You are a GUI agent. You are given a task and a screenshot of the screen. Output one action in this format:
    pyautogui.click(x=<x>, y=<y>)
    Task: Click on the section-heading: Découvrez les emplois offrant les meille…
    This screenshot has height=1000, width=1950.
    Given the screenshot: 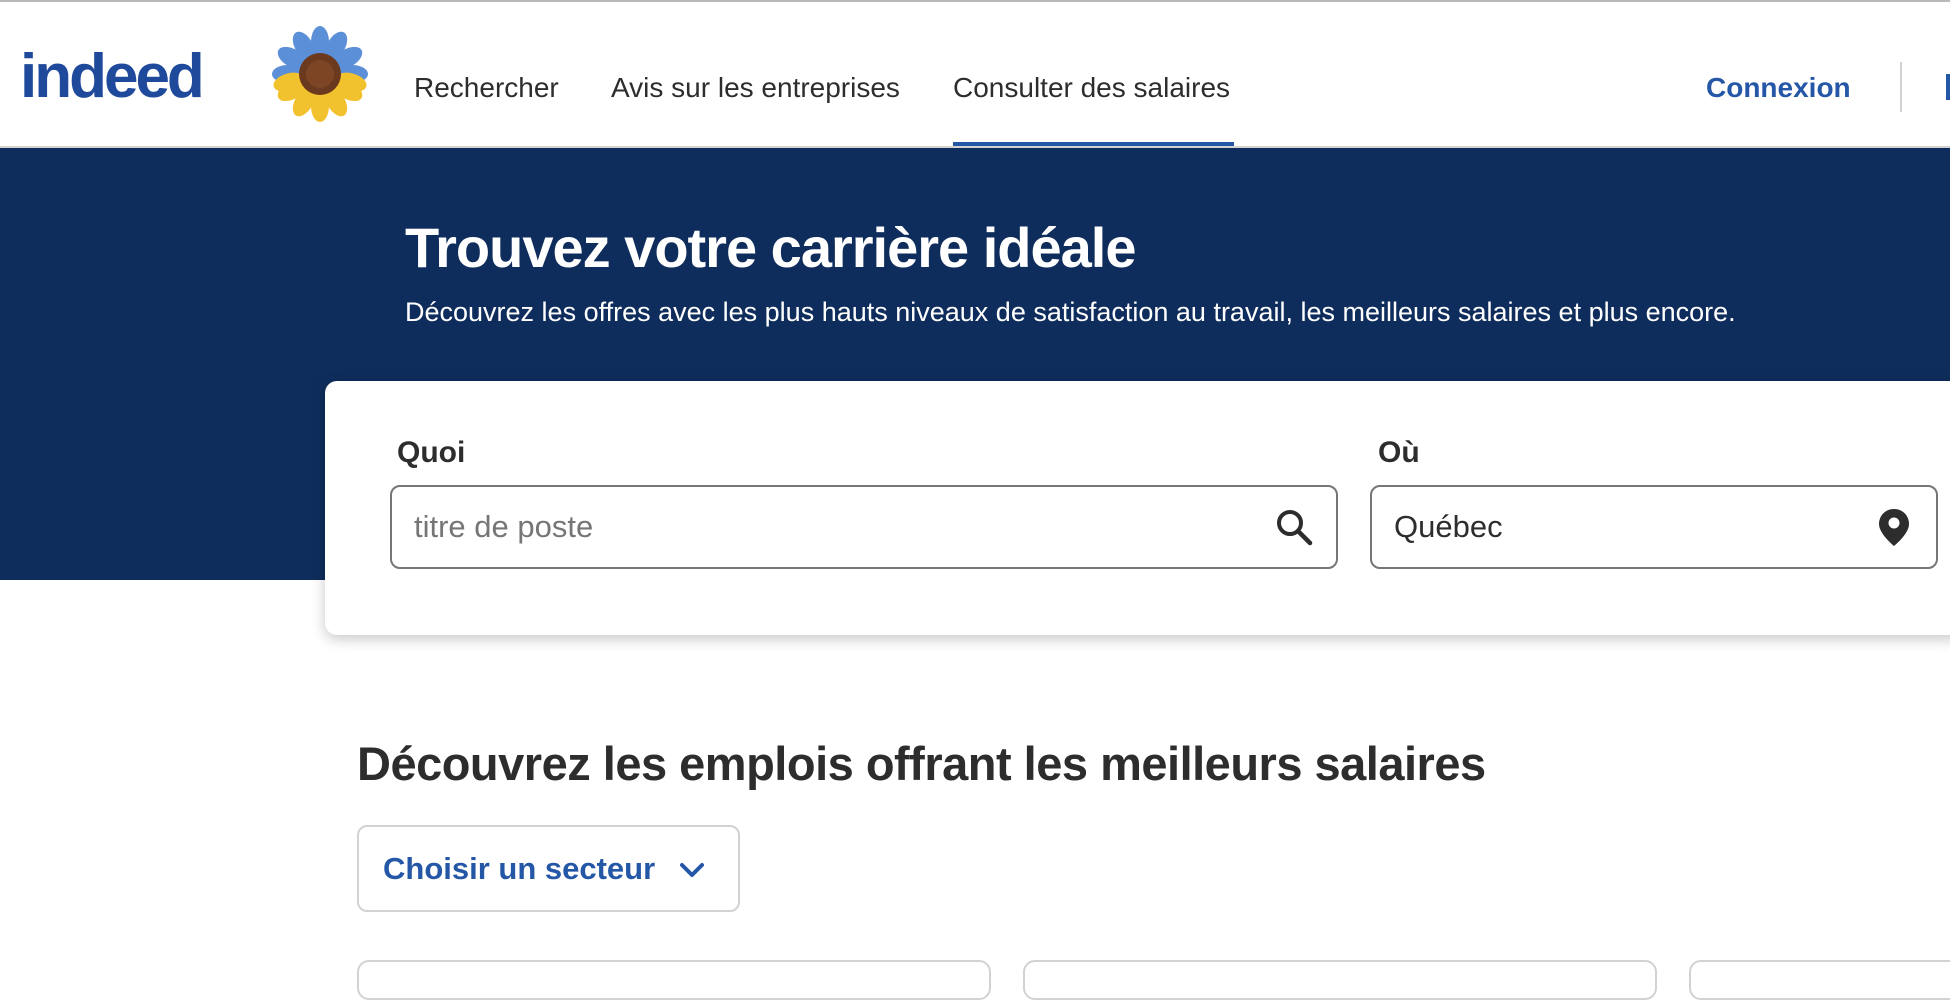 What is the action you would take?
    pyautogui.click(x=921, y=763)
    